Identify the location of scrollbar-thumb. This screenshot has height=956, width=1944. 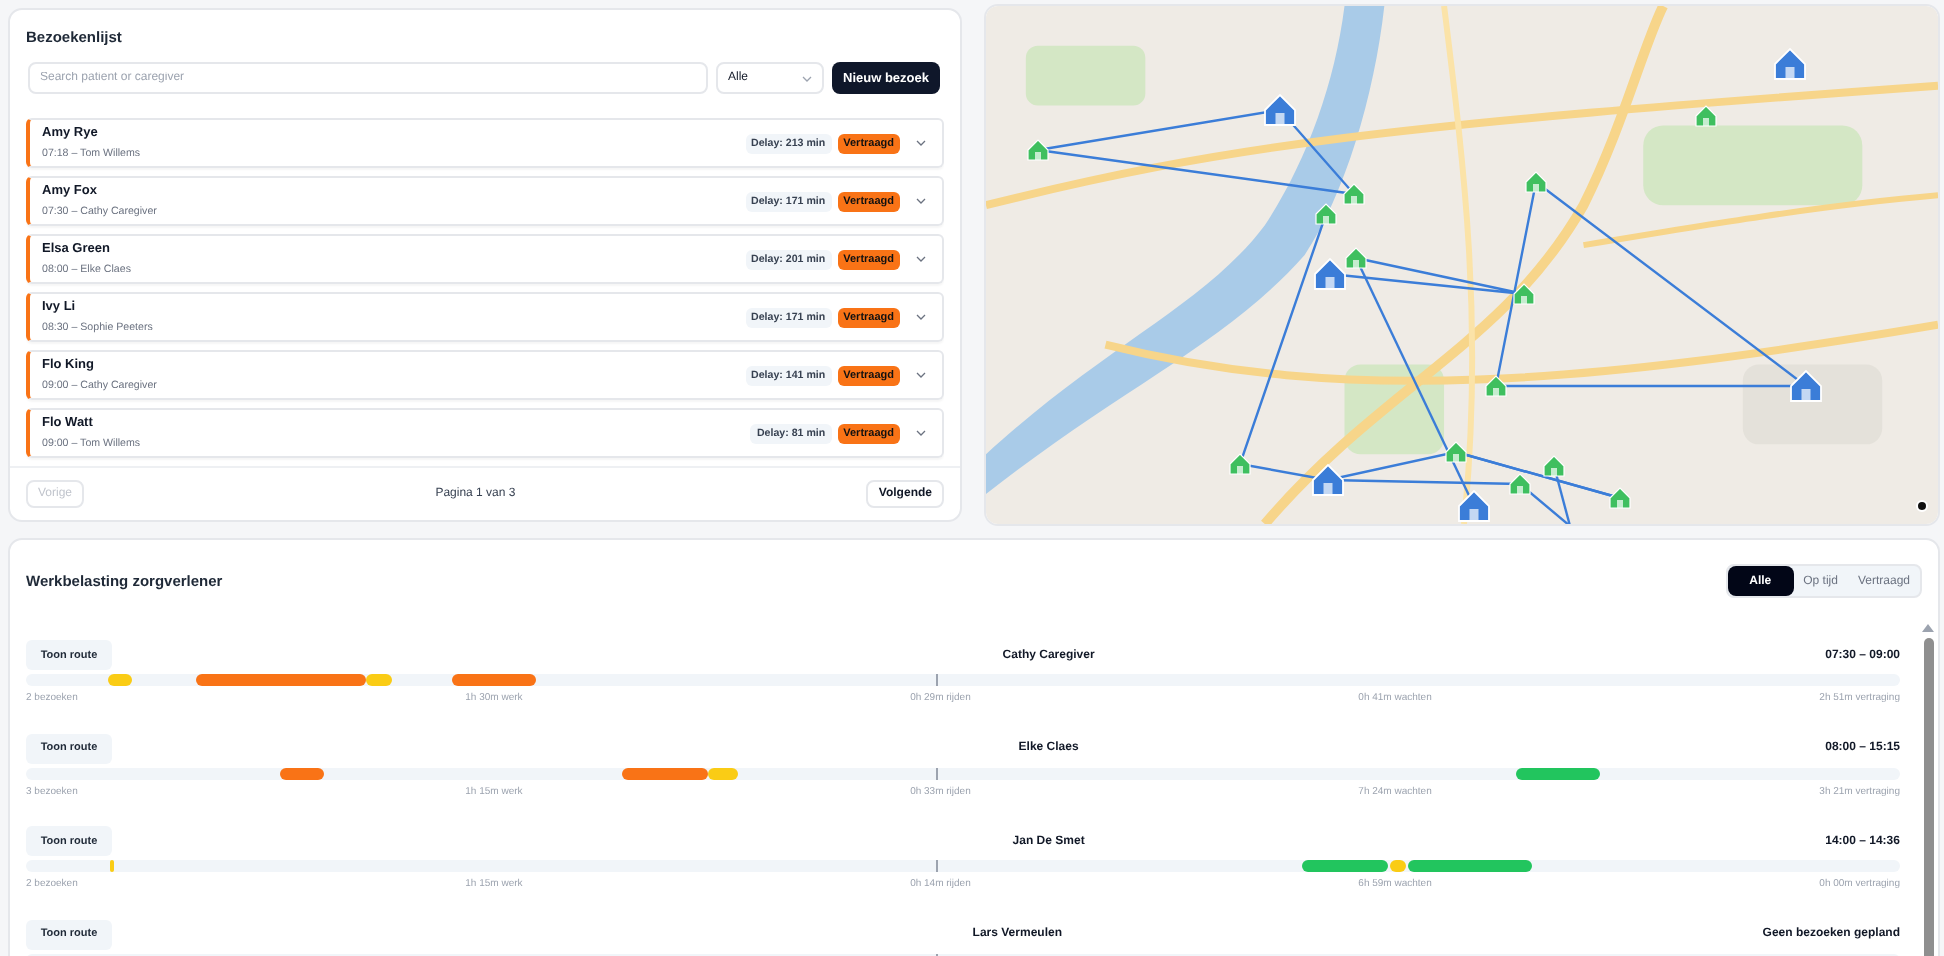
(1928, 797).